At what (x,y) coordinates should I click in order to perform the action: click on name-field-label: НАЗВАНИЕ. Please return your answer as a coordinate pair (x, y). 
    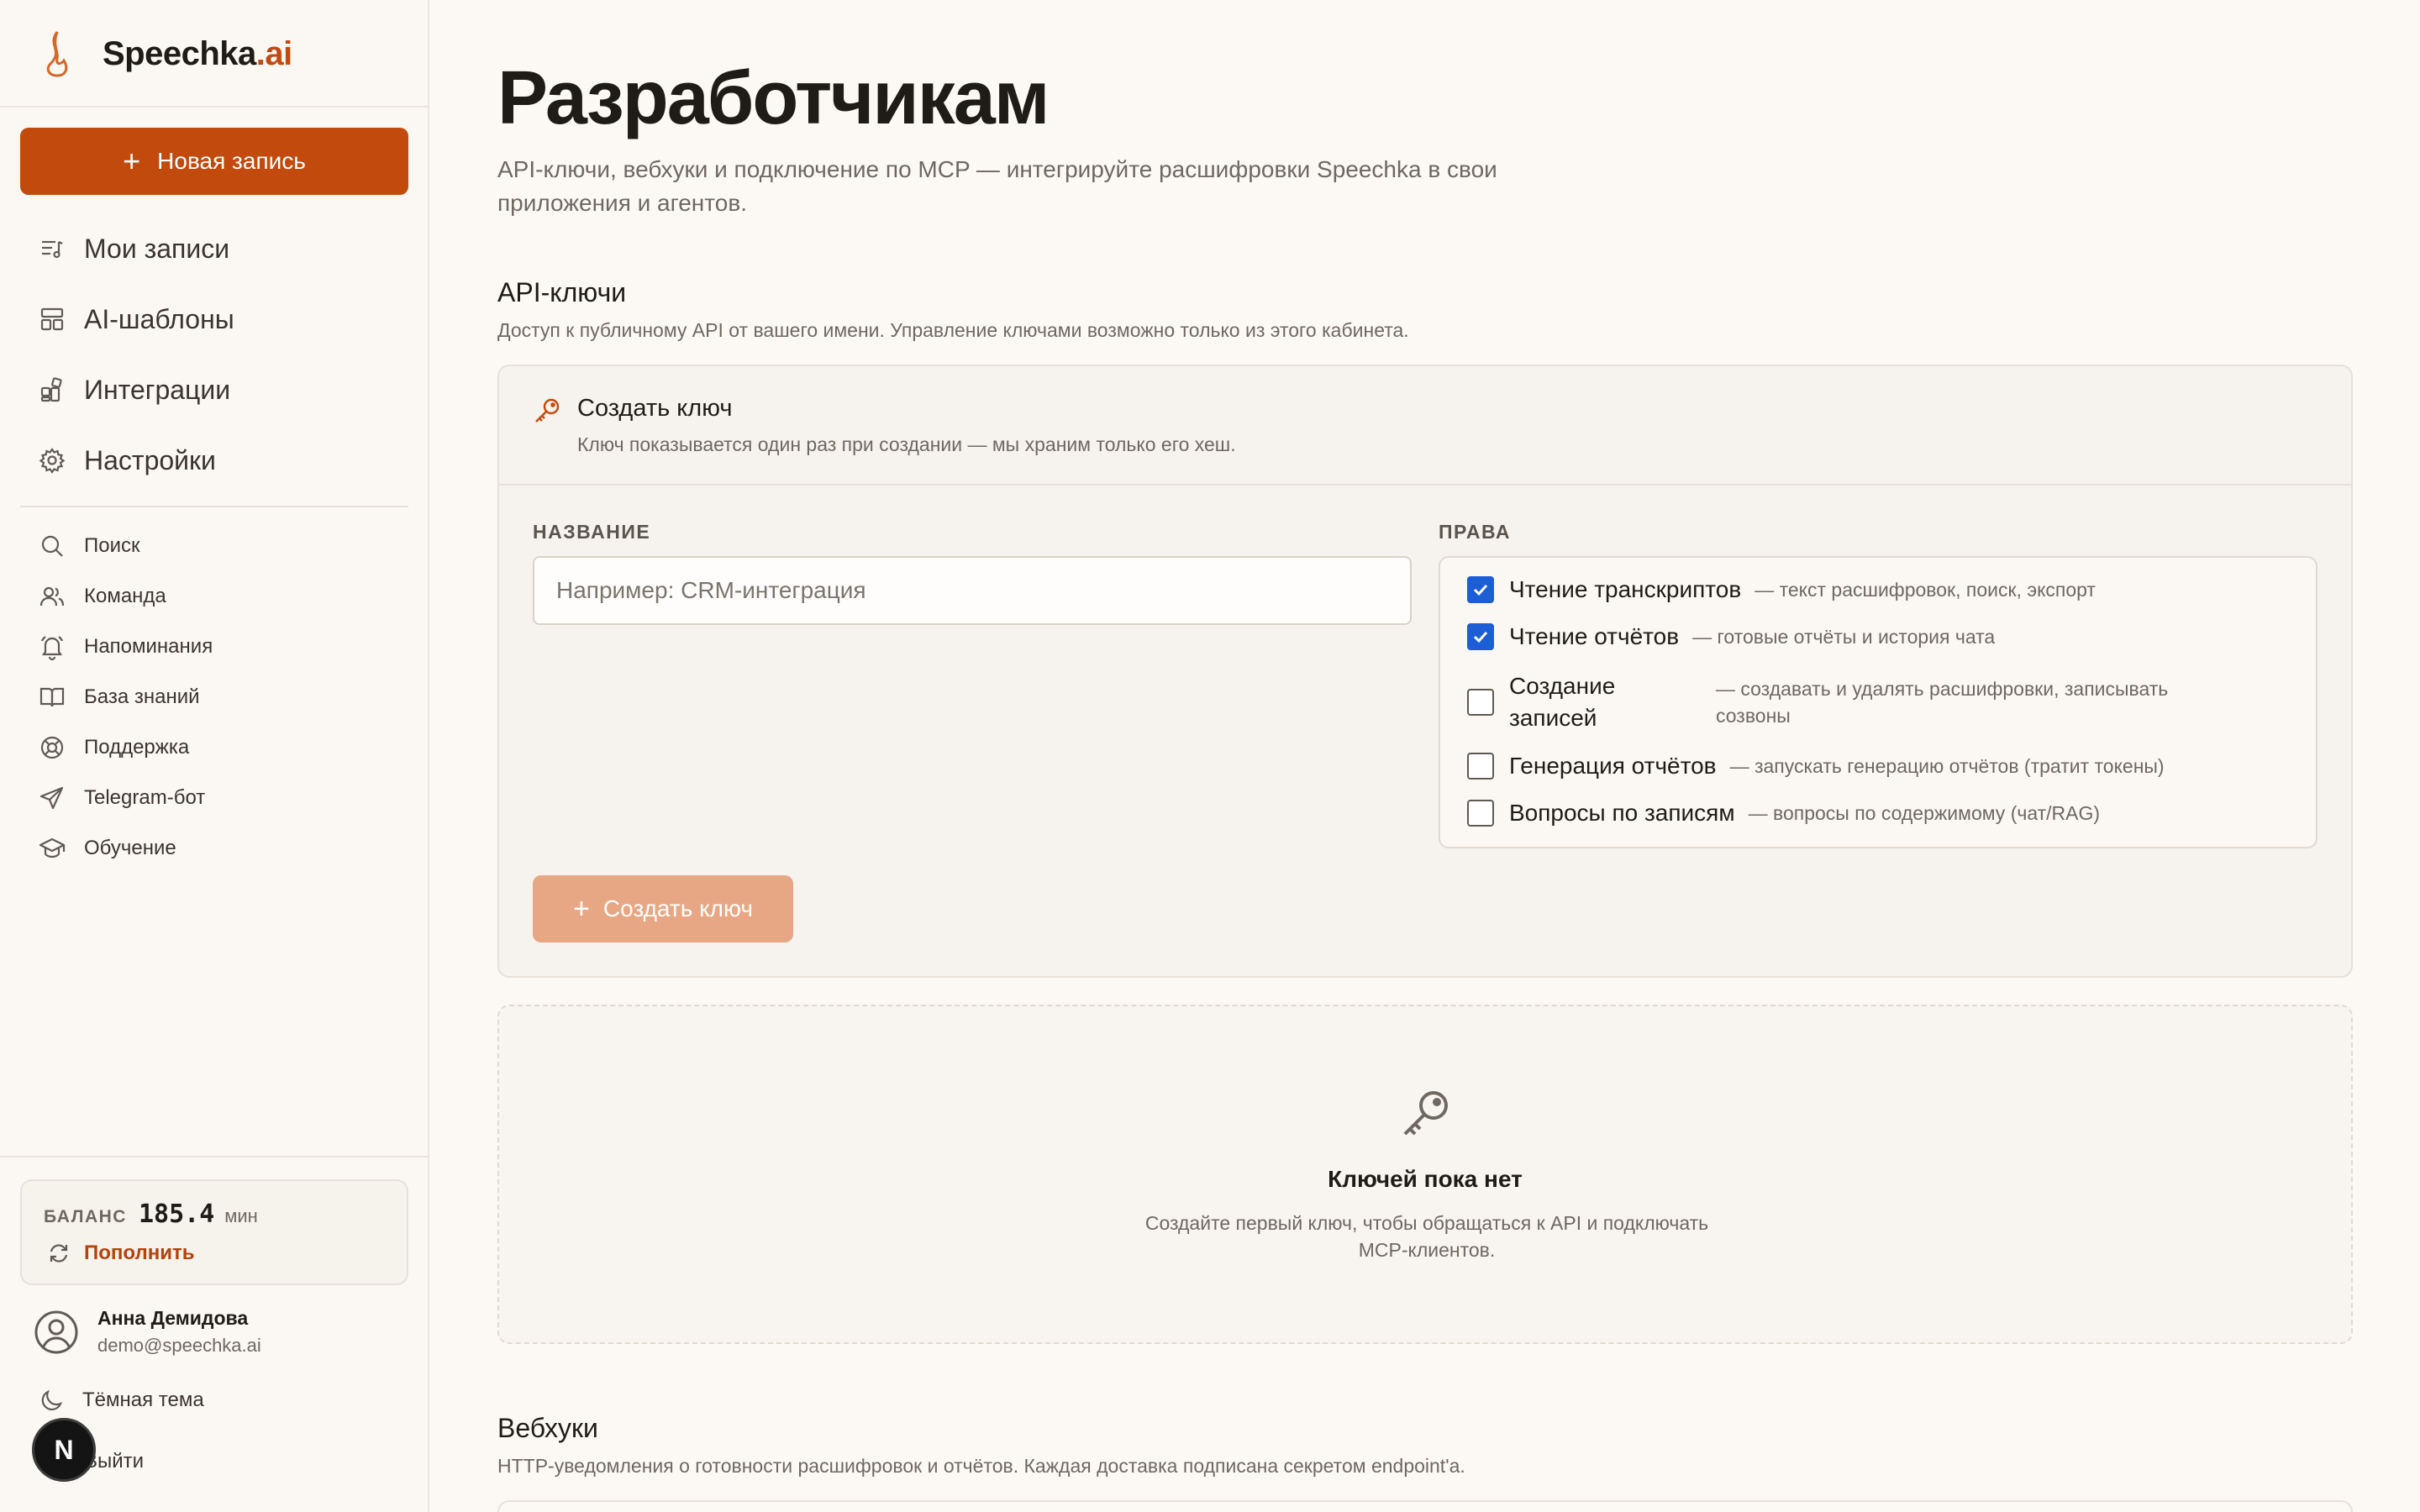
    Looking at the image, I should click on (592, 532).